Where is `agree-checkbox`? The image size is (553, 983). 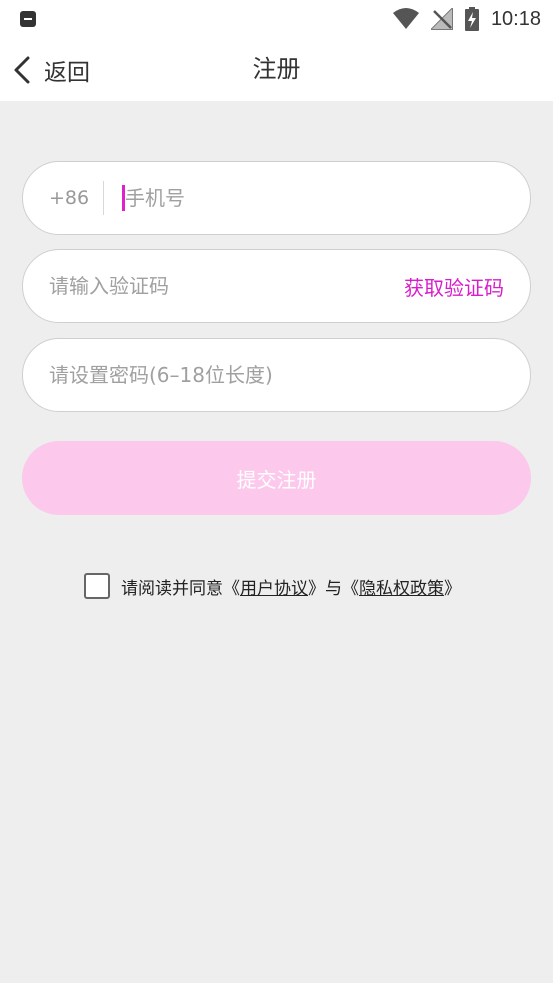
agree-checkbox is located at coordinates (97, 586).